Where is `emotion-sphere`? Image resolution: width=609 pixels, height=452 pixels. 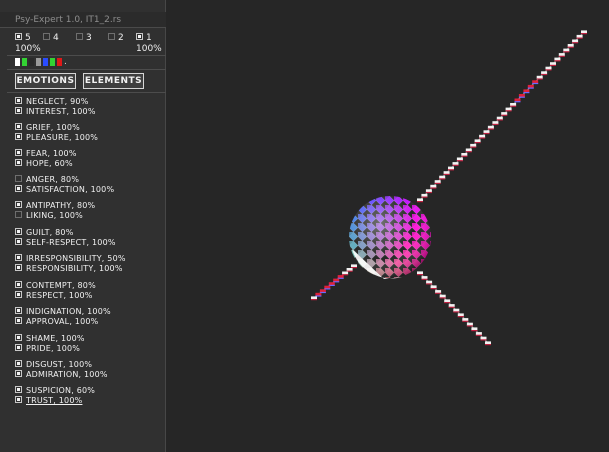 emotion-sphere is located at coordinates (394, 241).